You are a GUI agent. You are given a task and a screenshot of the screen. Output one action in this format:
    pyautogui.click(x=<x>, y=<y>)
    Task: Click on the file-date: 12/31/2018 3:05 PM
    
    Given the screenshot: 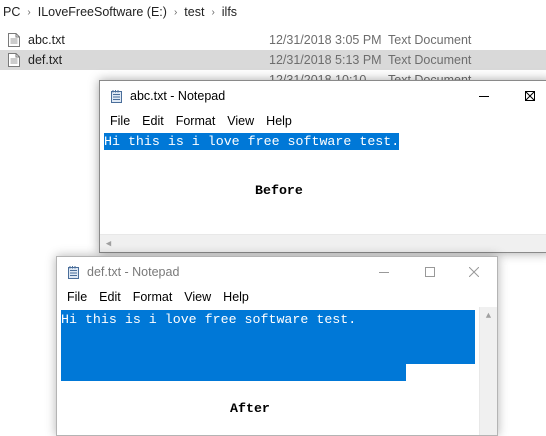 What is the action you would take?
    pyautogui.click(x=325, y=40)
    